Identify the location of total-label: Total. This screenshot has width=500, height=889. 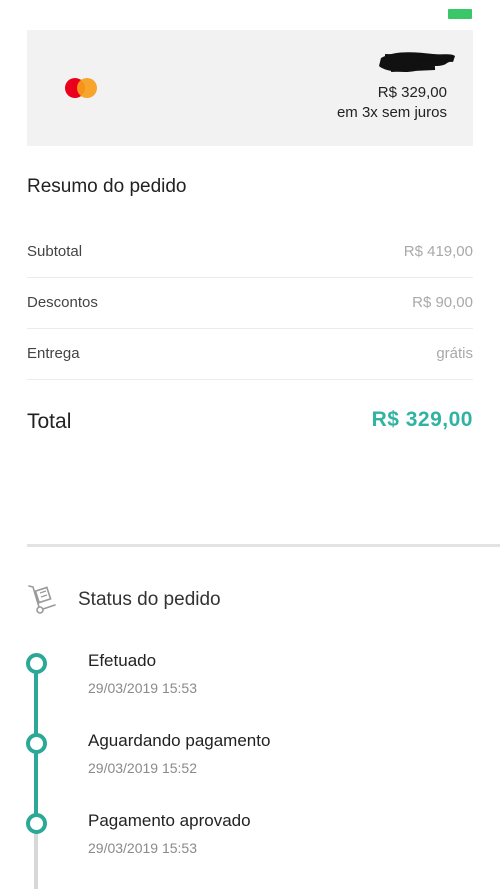
(49, 421).